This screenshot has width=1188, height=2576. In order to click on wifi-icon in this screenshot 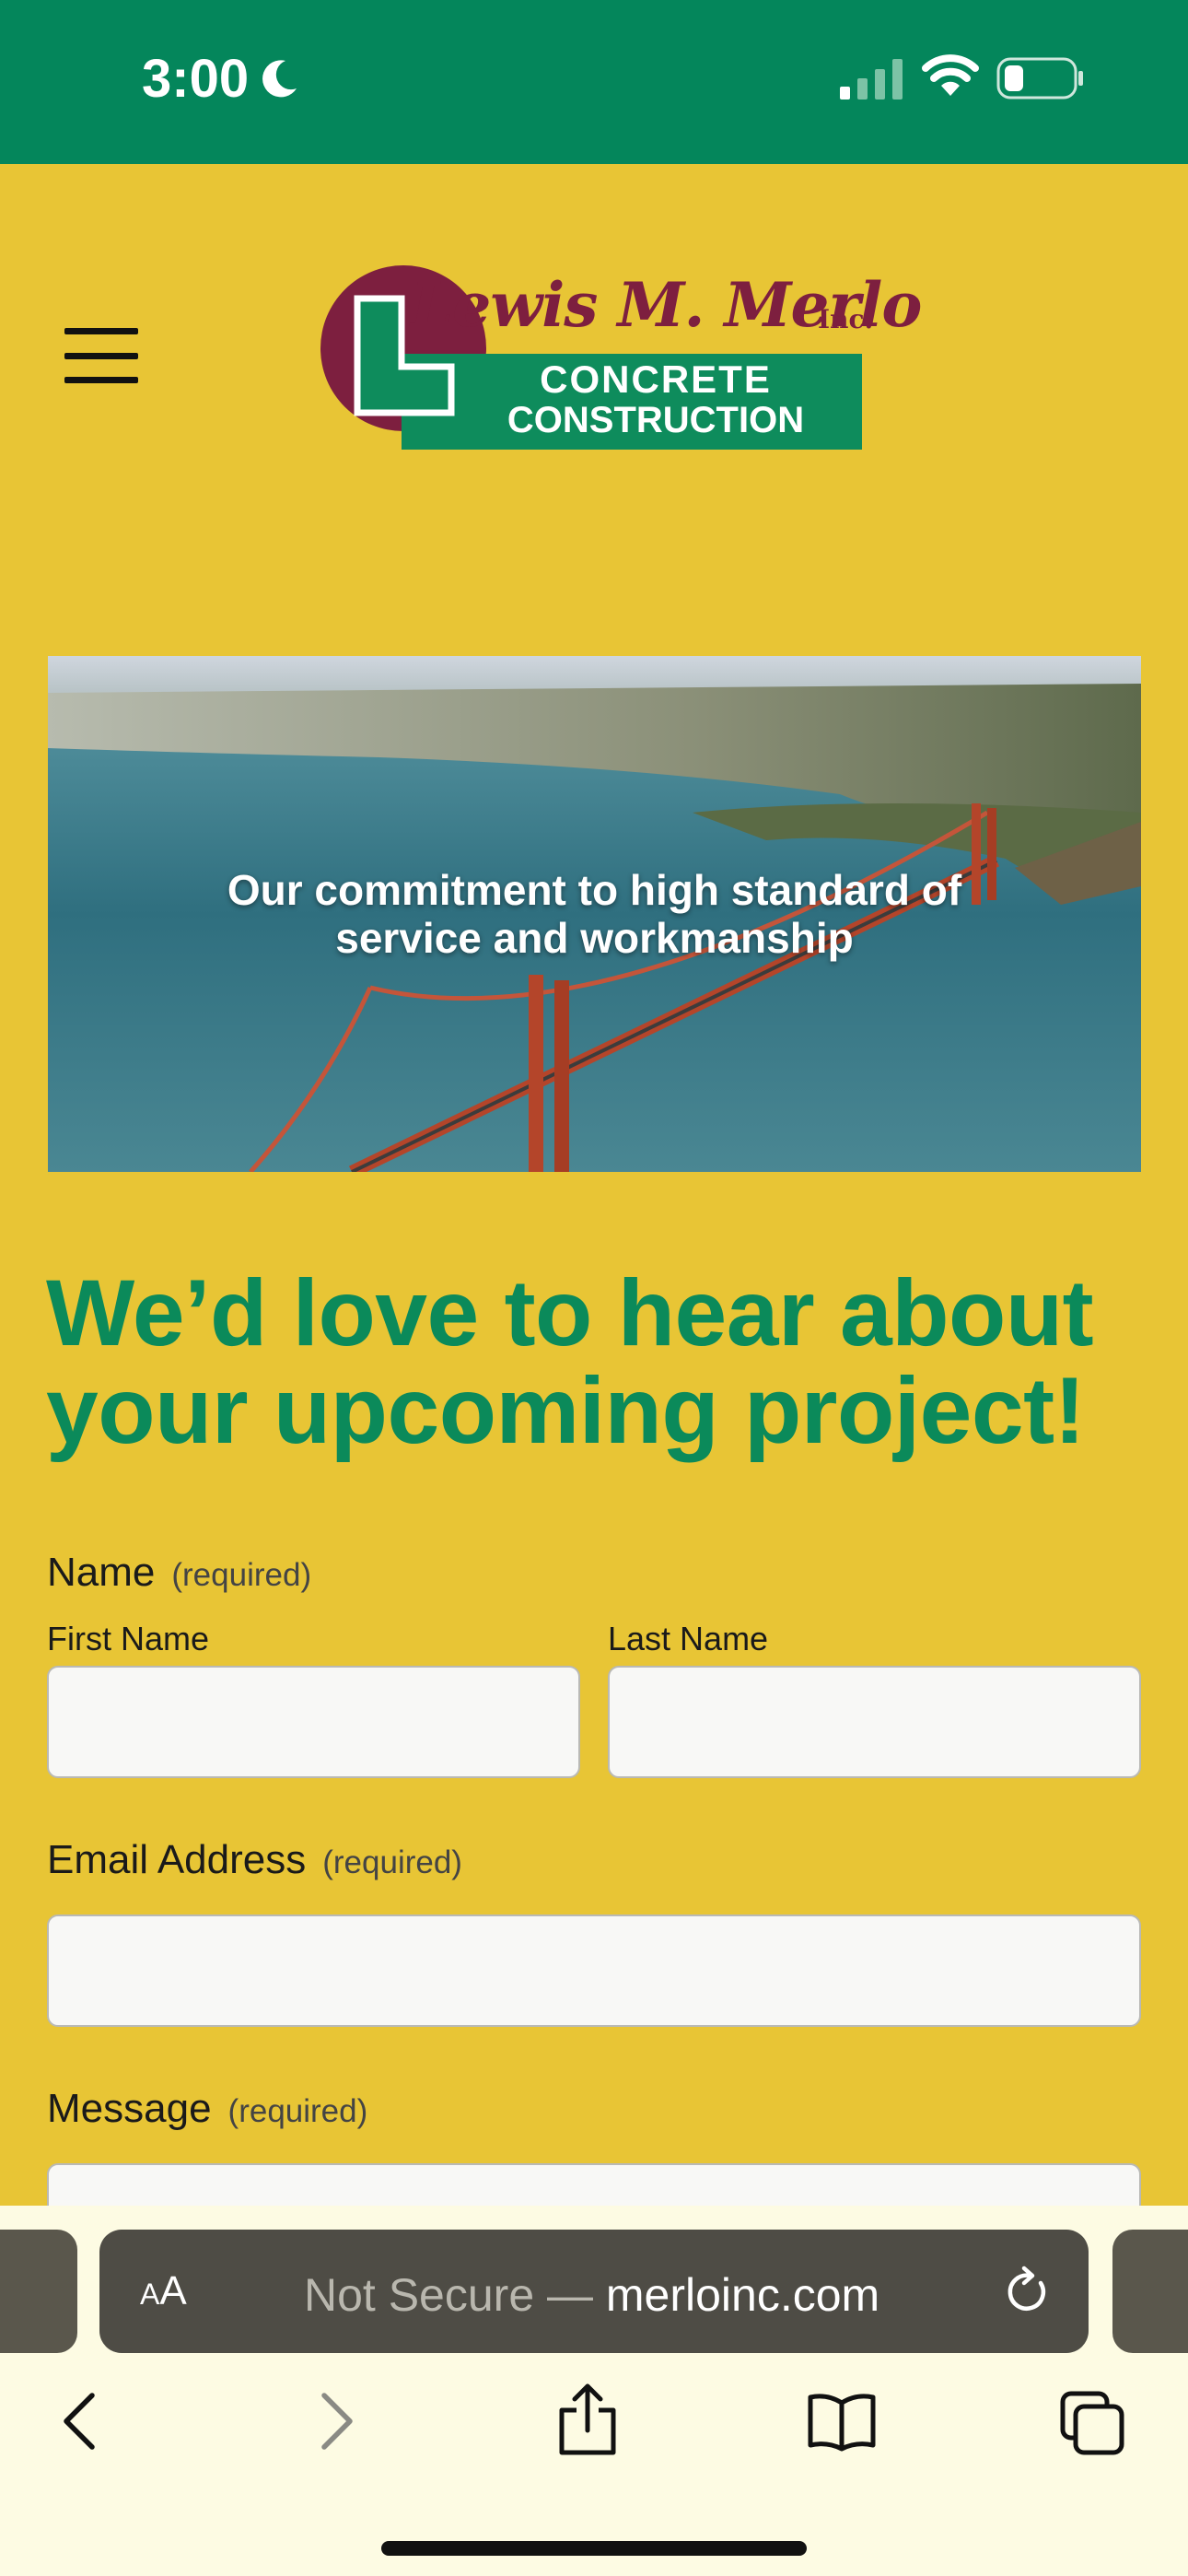, I will do `click(951, 75)`.